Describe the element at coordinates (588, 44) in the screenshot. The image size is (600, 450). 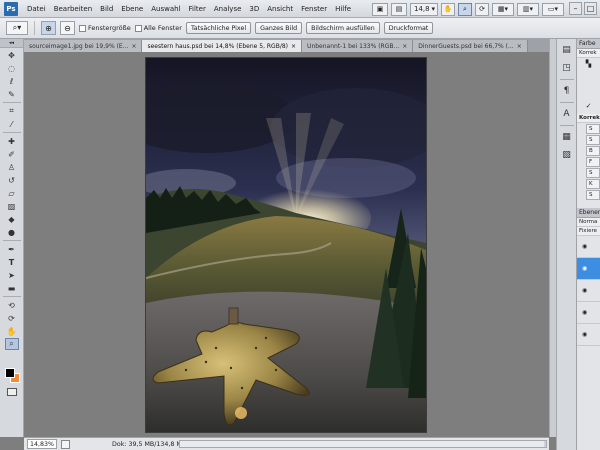
I see `color-panel-tab: Farbe` at that location.